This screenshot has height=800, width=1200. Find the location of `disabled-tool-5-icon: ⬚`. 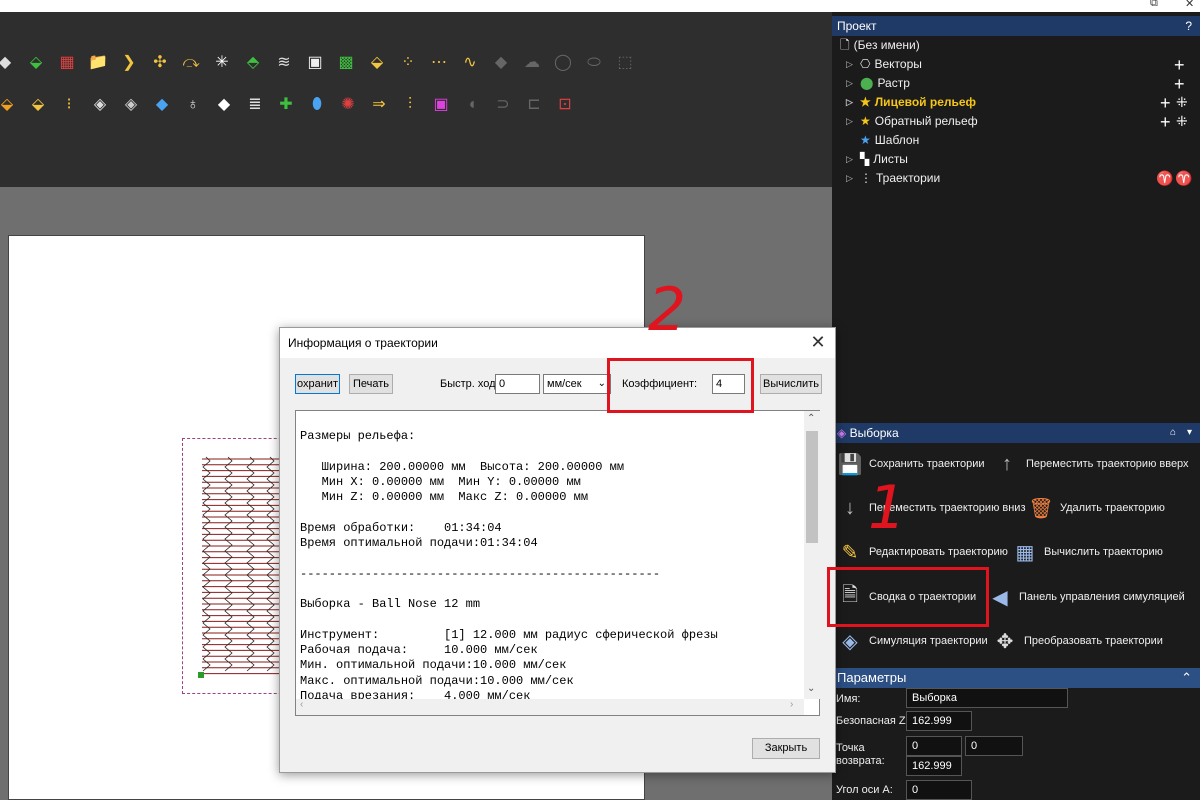

disabled-tool-5-icon: ⬚ is located at coordinates (625, 63).